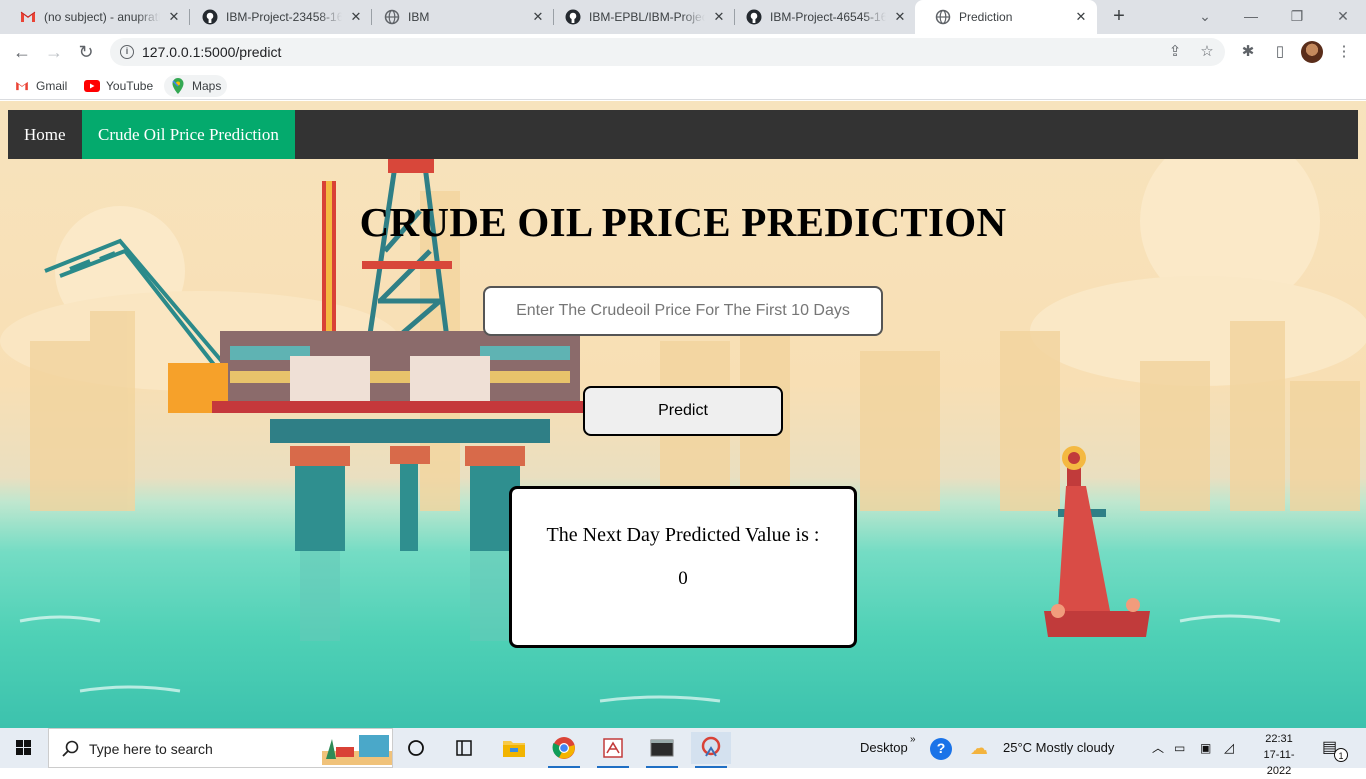  I want to click on file-explorer-icon, so click(514, 748).